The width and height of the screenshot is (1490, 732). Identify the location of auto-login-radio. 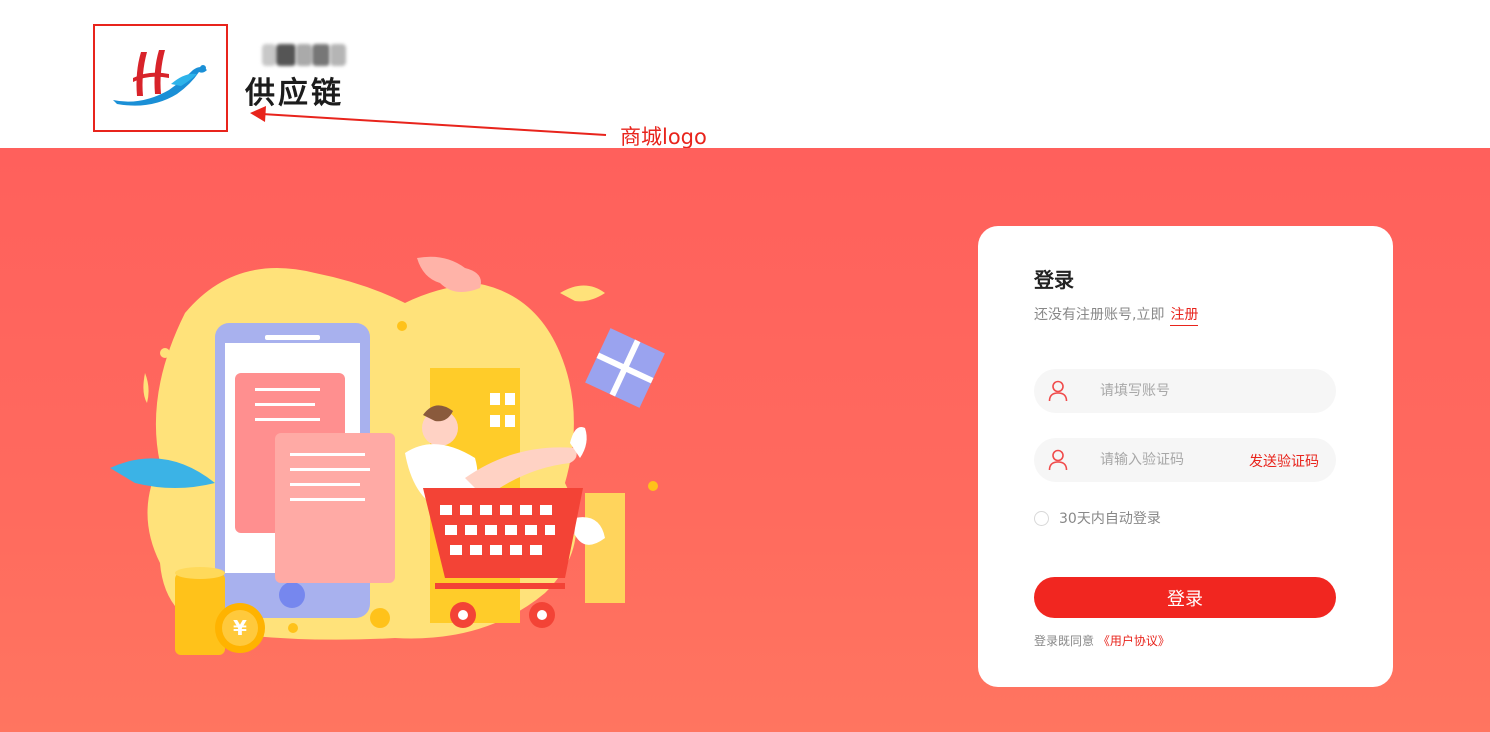
(1041, 518).